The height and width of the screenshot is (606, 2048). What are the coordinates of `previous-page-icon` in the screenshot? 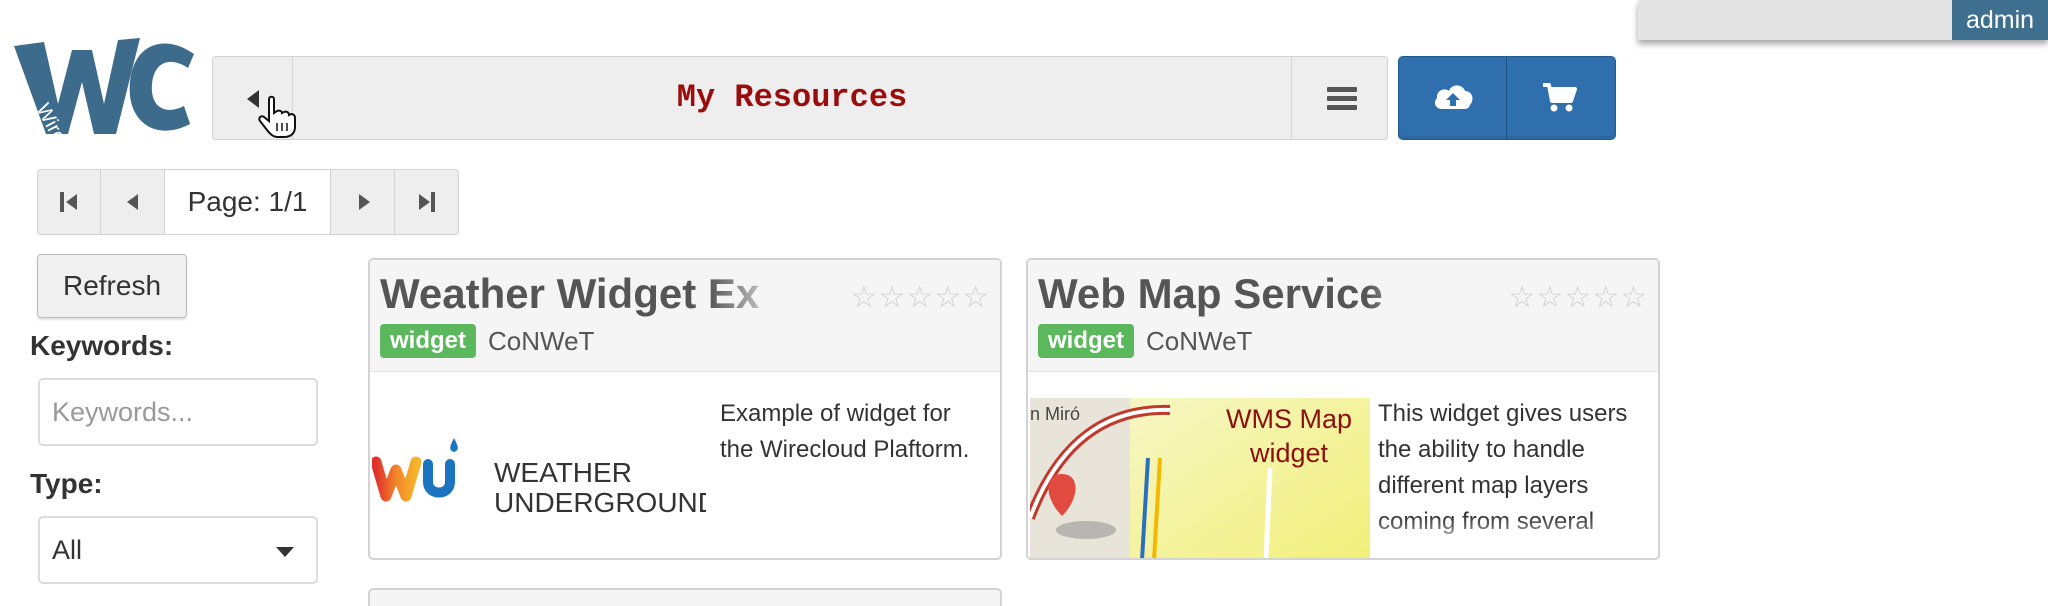 It's located at (133, 202).